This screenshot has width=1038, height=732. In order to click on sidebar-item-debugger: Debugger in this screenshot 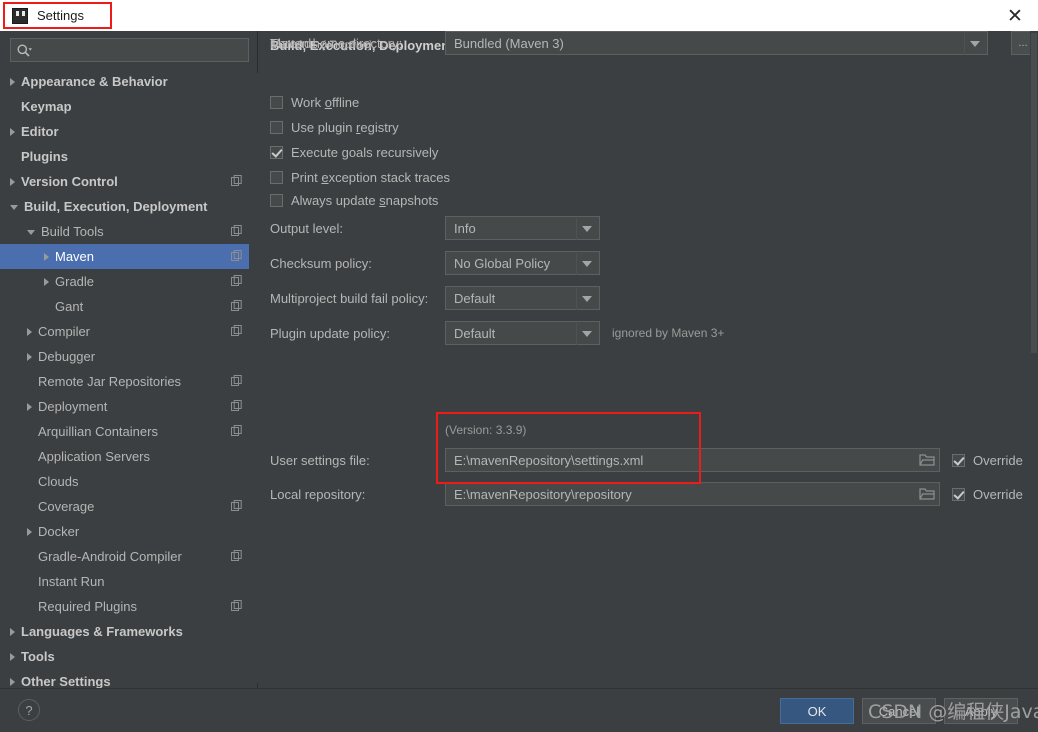, I will do `click(129, 356)`.